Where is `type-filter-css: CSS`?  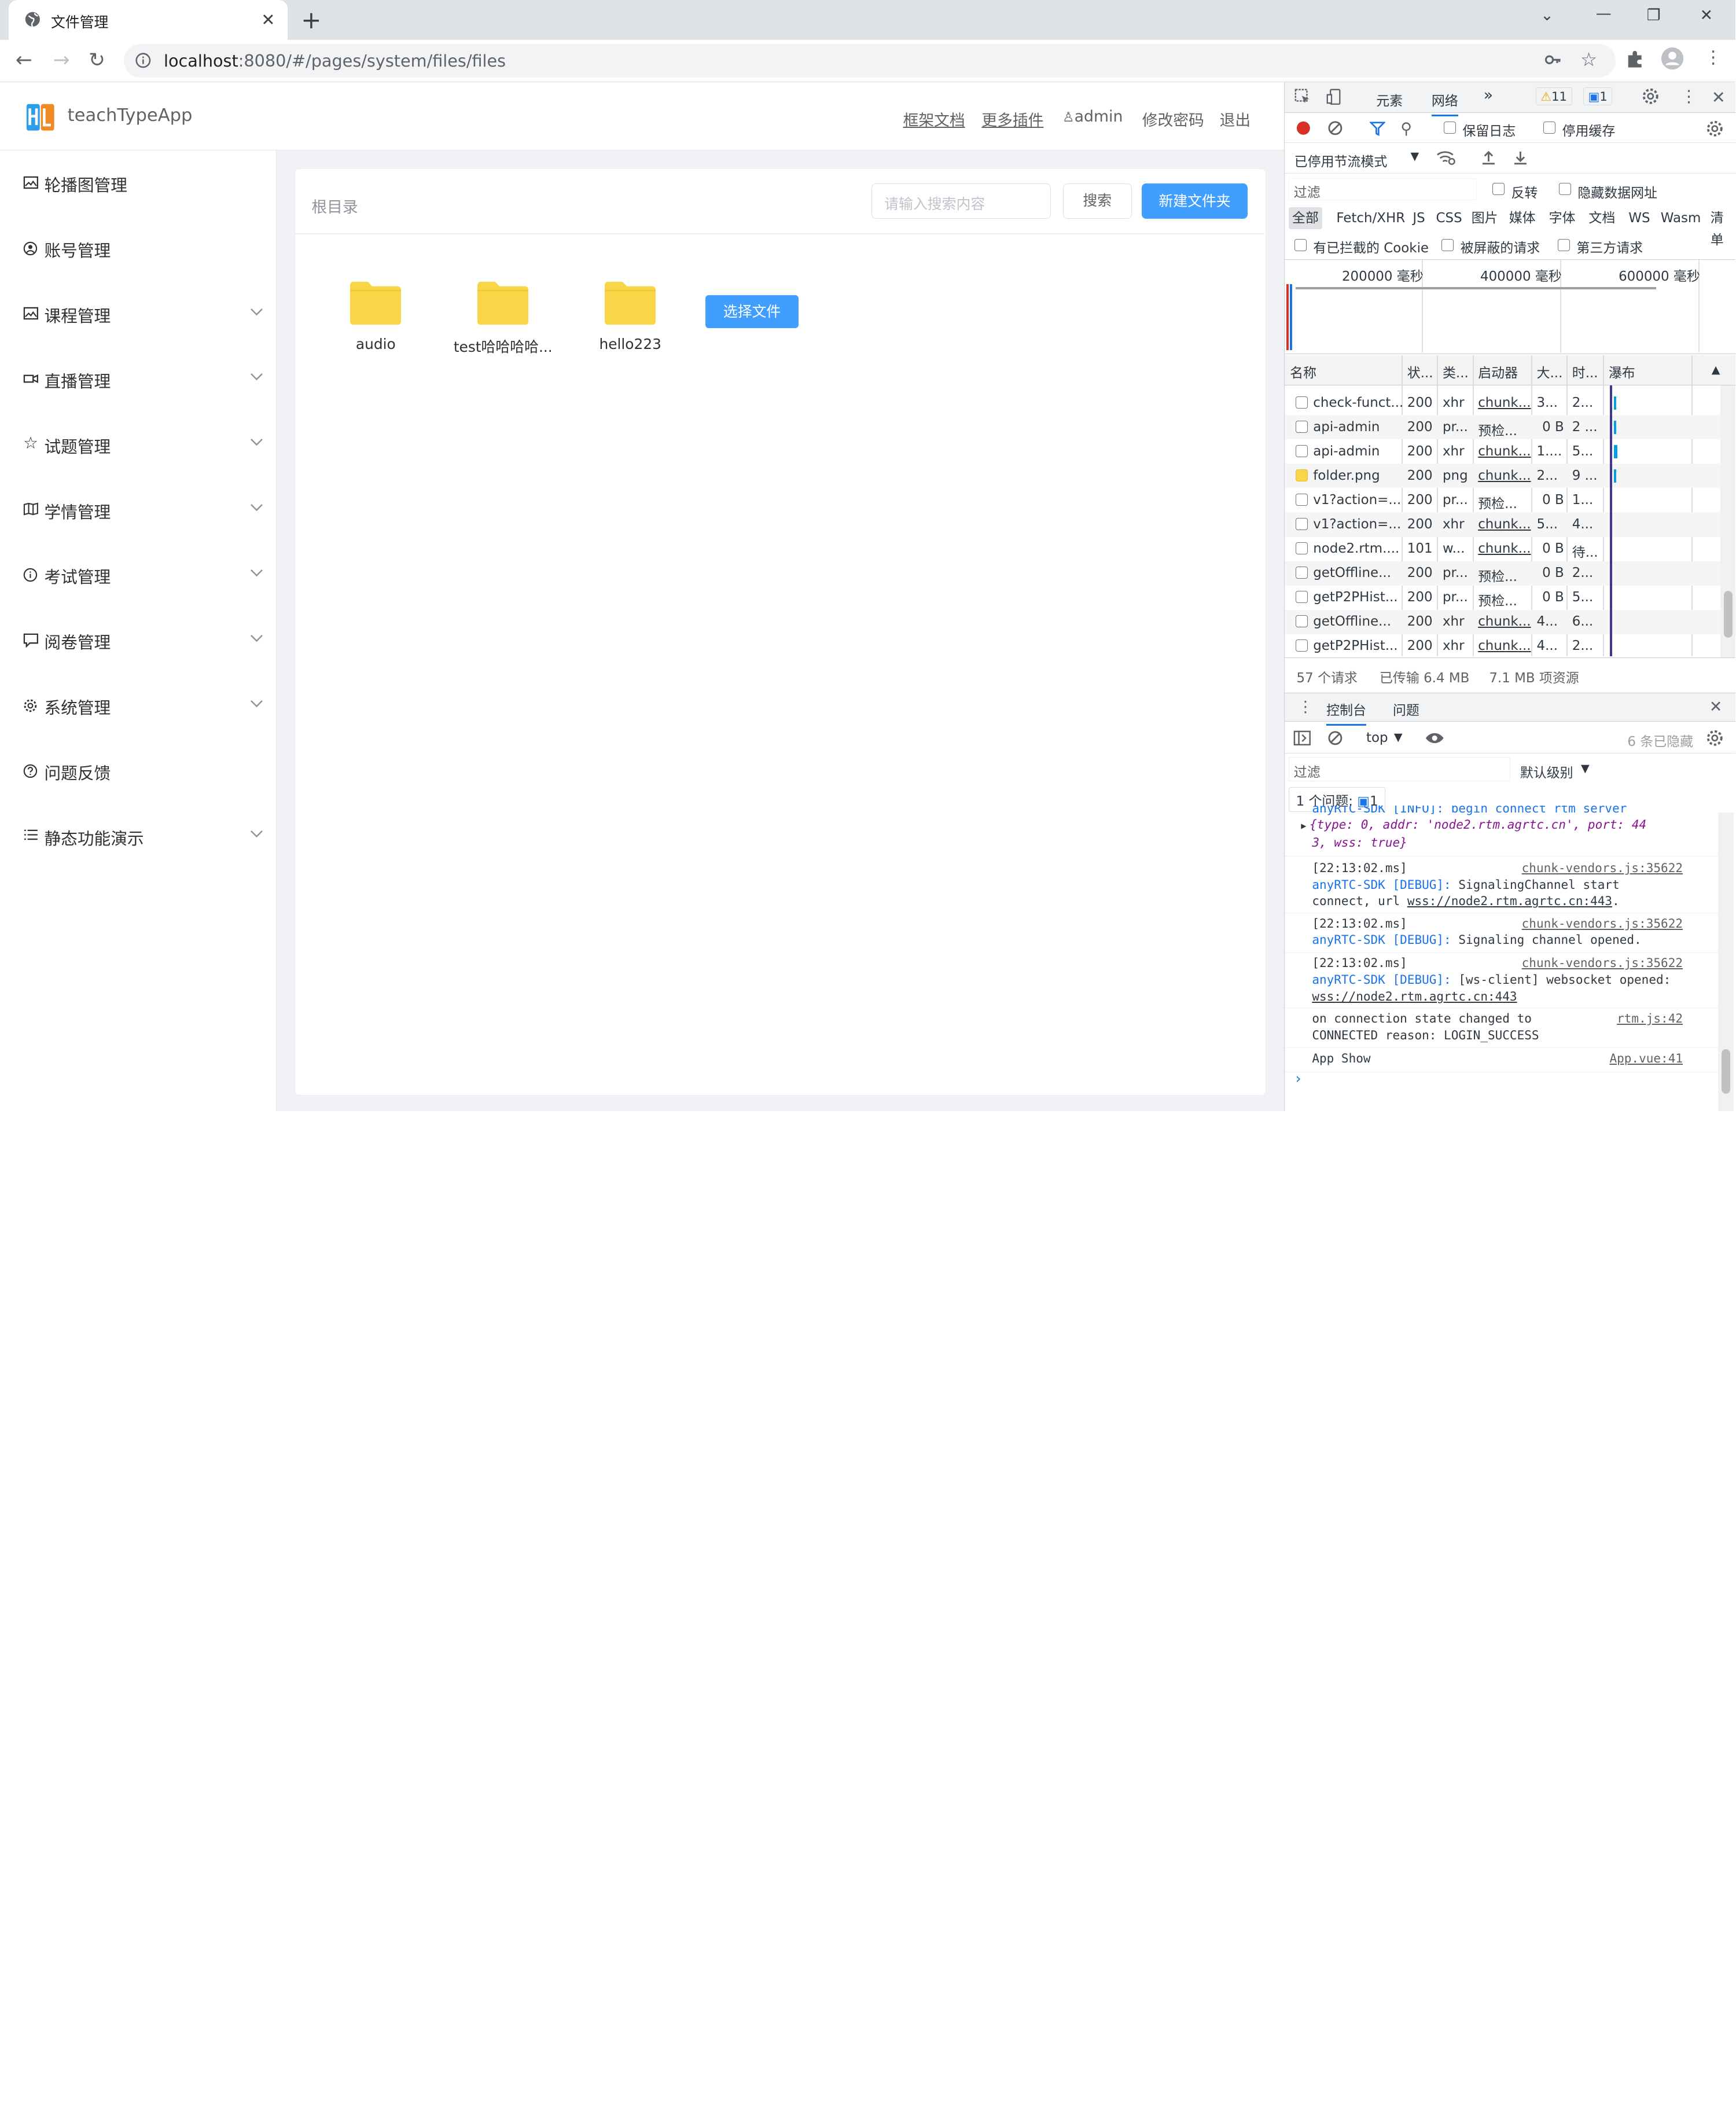
type-filter-css: CSS is located at coordinates (1449, 218).